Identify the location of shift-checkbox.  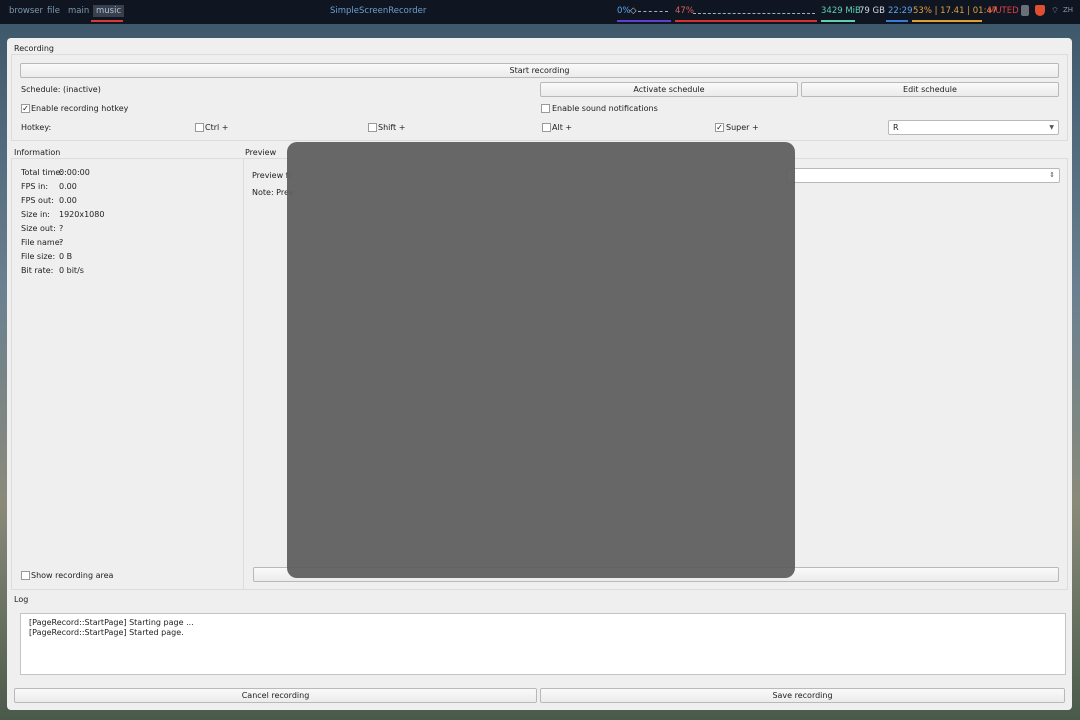
(372, 127).